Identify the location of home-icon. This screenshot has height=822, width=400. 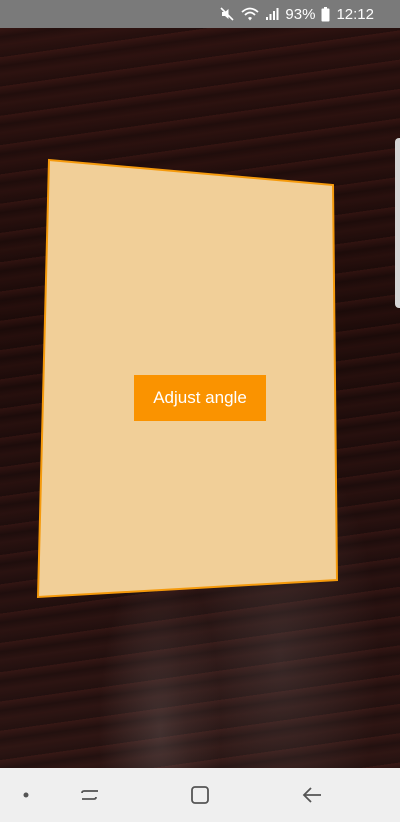
(200, 795).